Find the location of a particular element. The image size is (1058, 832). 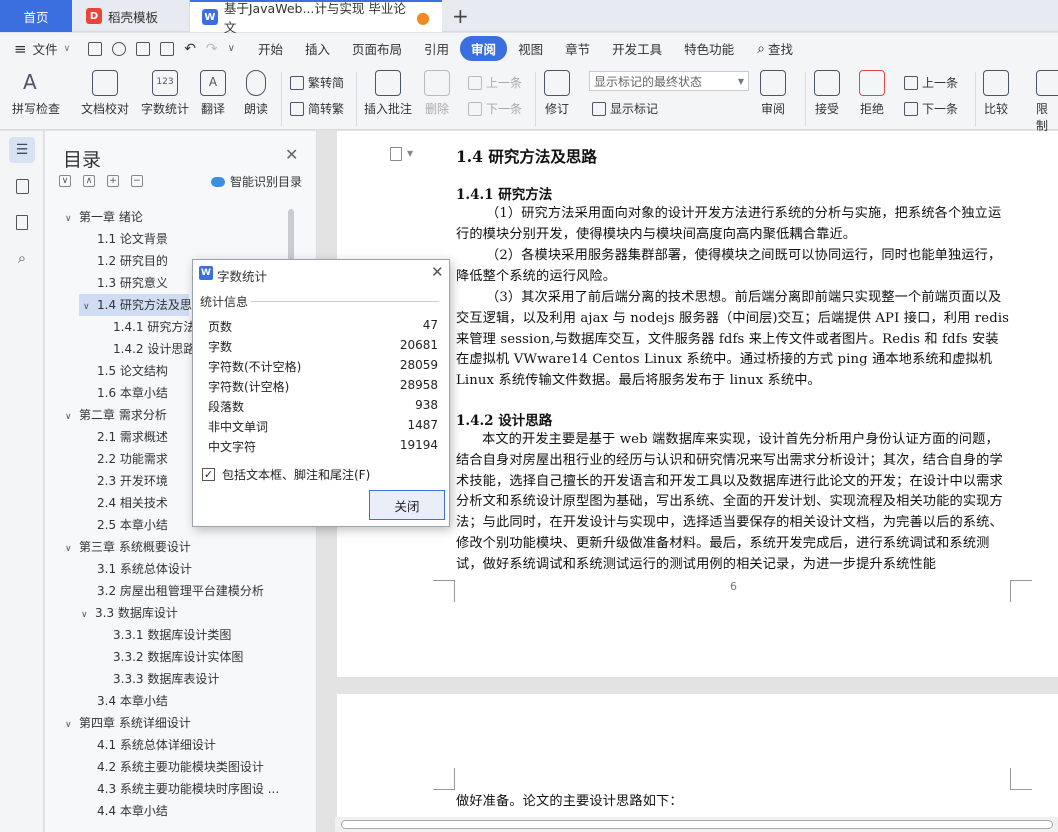

simp-to-trad-button: 简转繁 is located at coordinates (317, 108).